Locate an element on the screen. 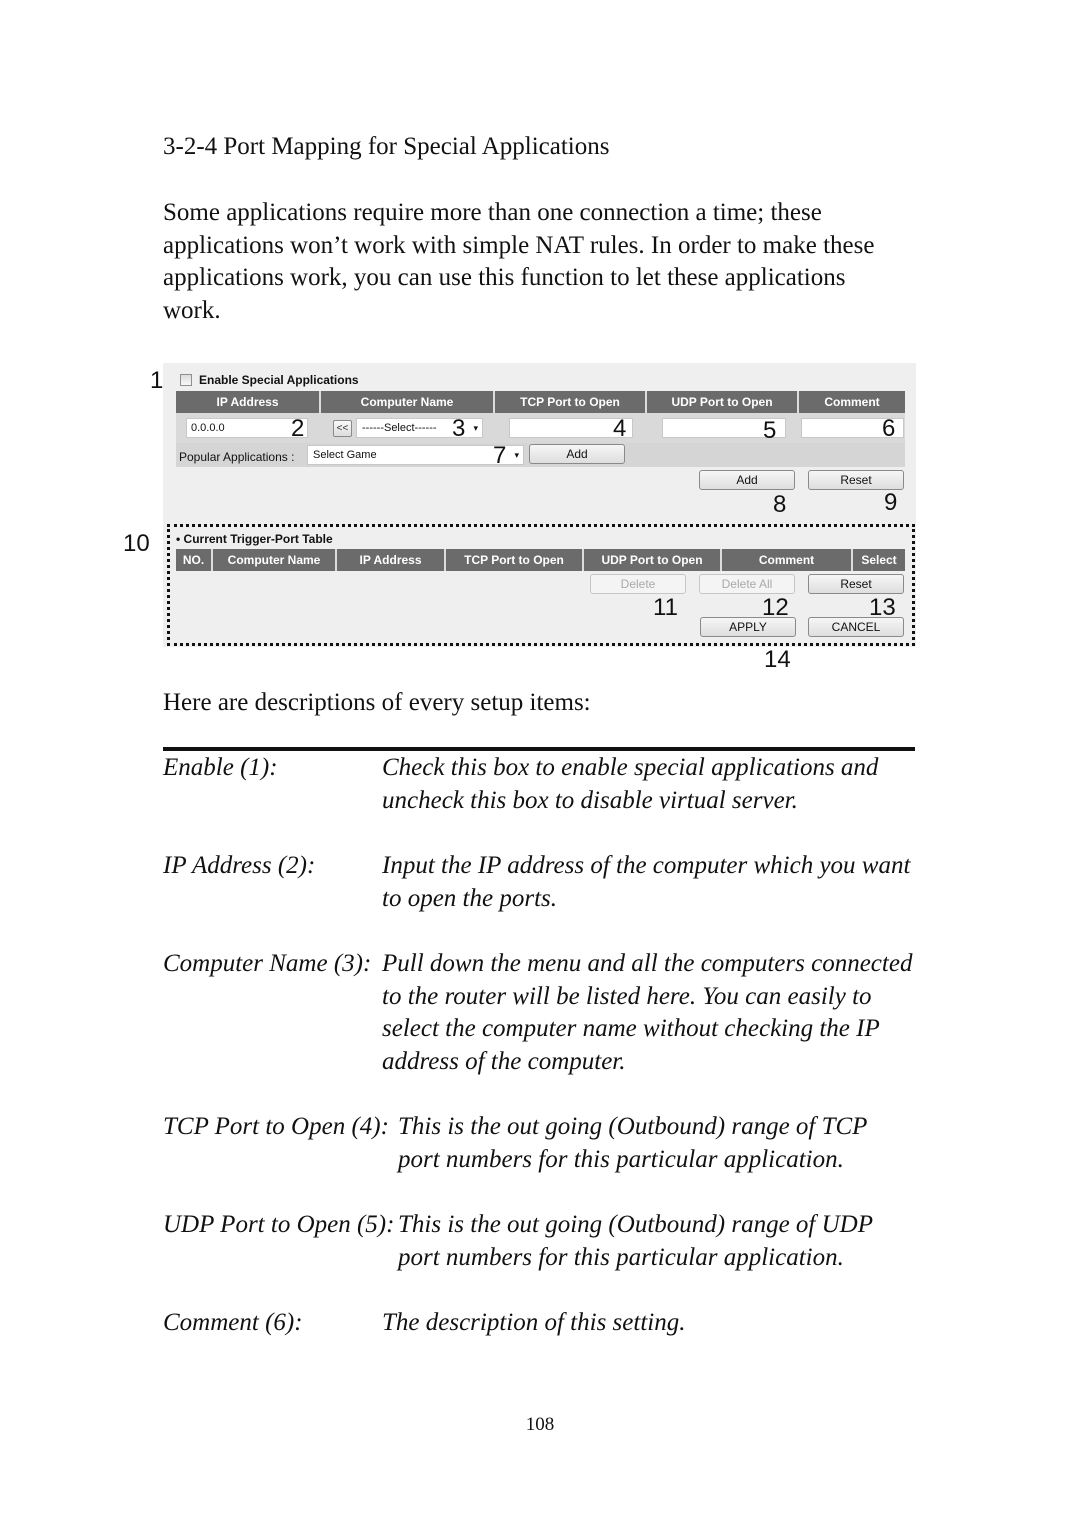 The width and height of the screenshot is (1080, 1527). callout-7: 7 is located at coordinates (500, 455).